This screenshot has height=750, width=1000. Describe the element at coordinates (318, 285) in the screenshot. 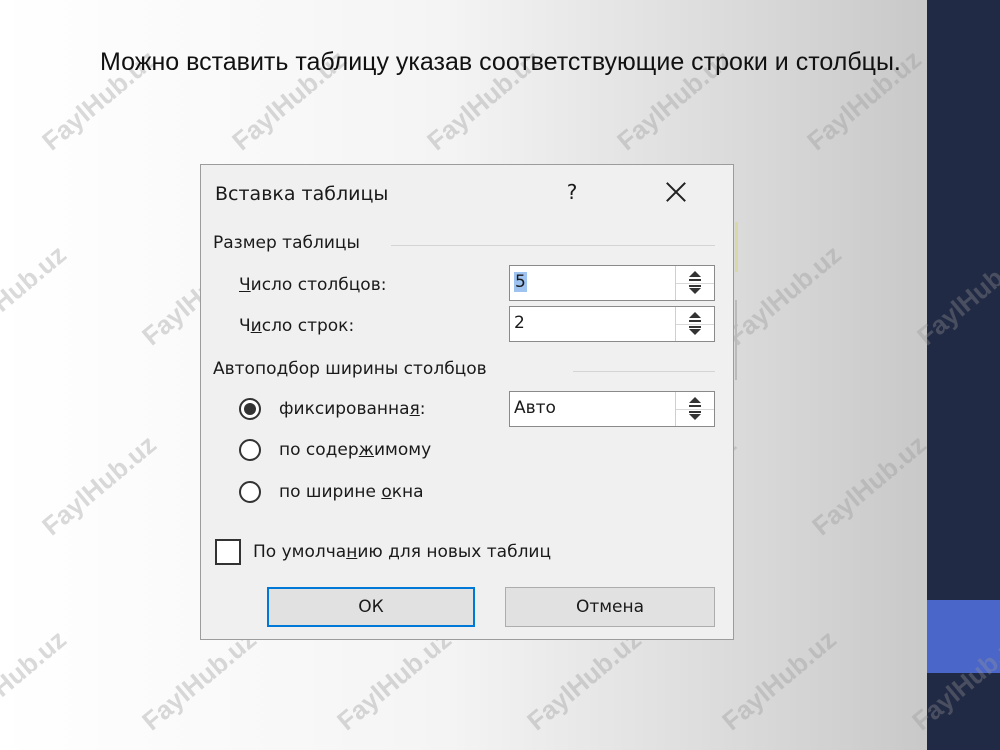

I see `columns-label-text: исло столбцов:` at that location.